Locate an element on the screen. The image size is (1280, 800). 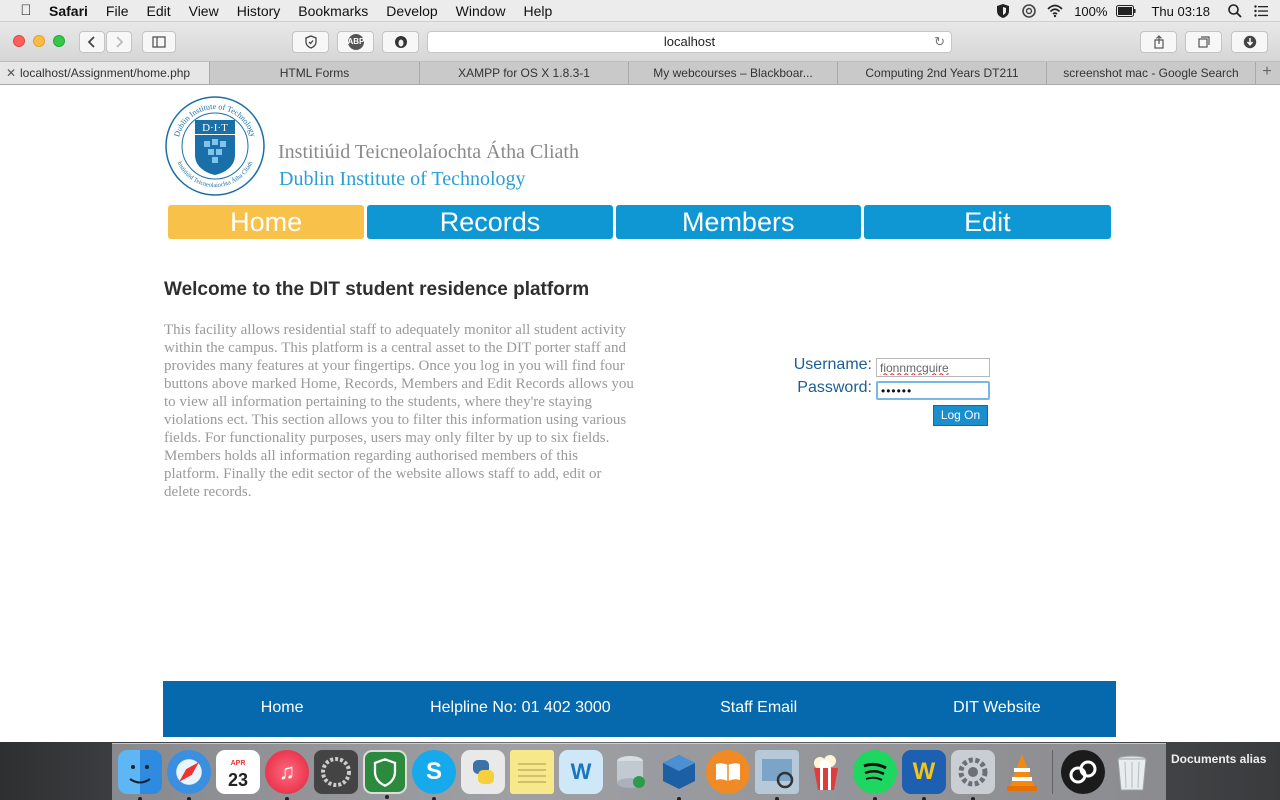
login-form: Username: Password: Log On is located at coordinates (880, 395).